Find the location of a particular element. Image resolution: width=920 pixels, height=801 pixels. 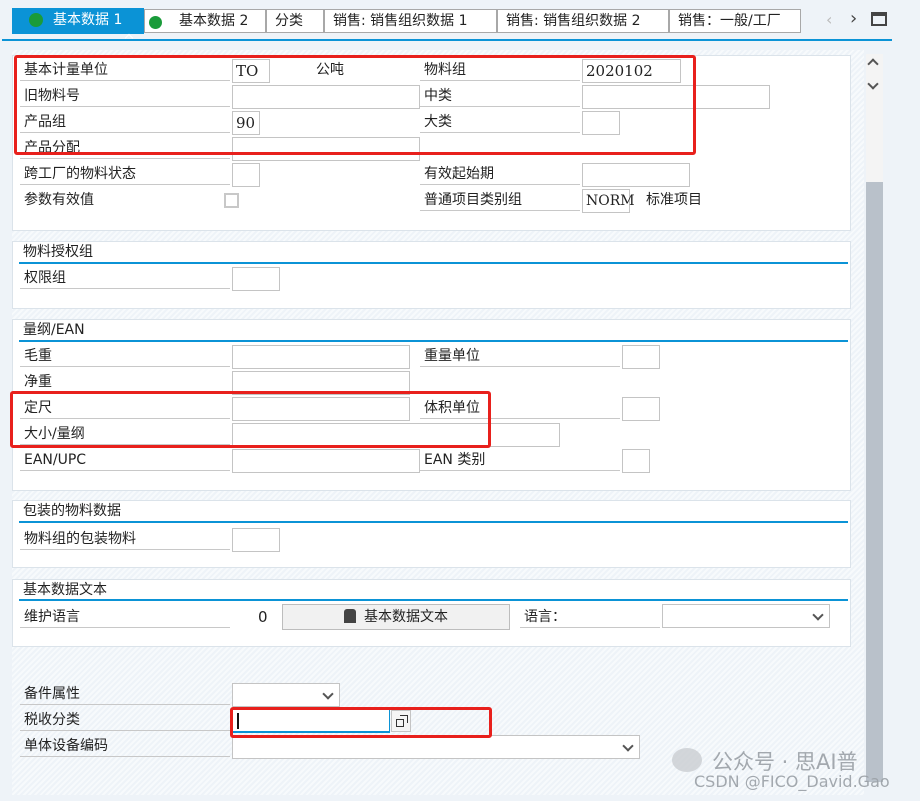

tab-basic-data-1: 基本数据 1 is located at coordinates (78, 21).